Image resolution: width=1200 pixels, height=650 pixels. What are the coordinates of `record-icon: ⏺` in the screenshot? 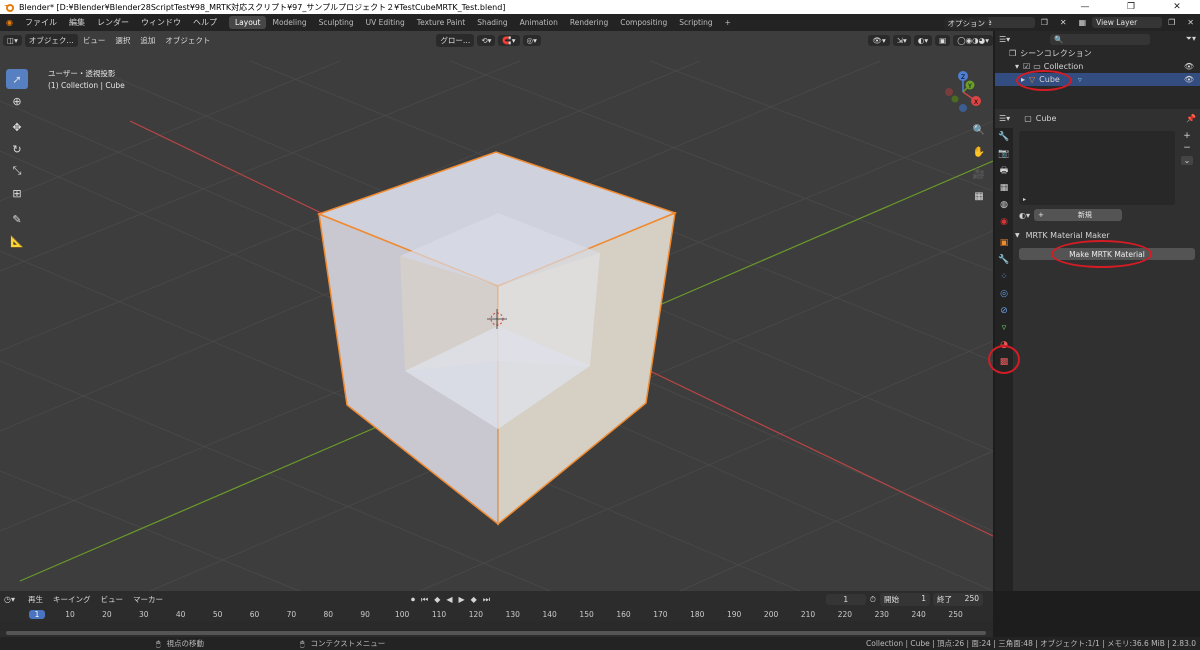 It's located at (413, 600).